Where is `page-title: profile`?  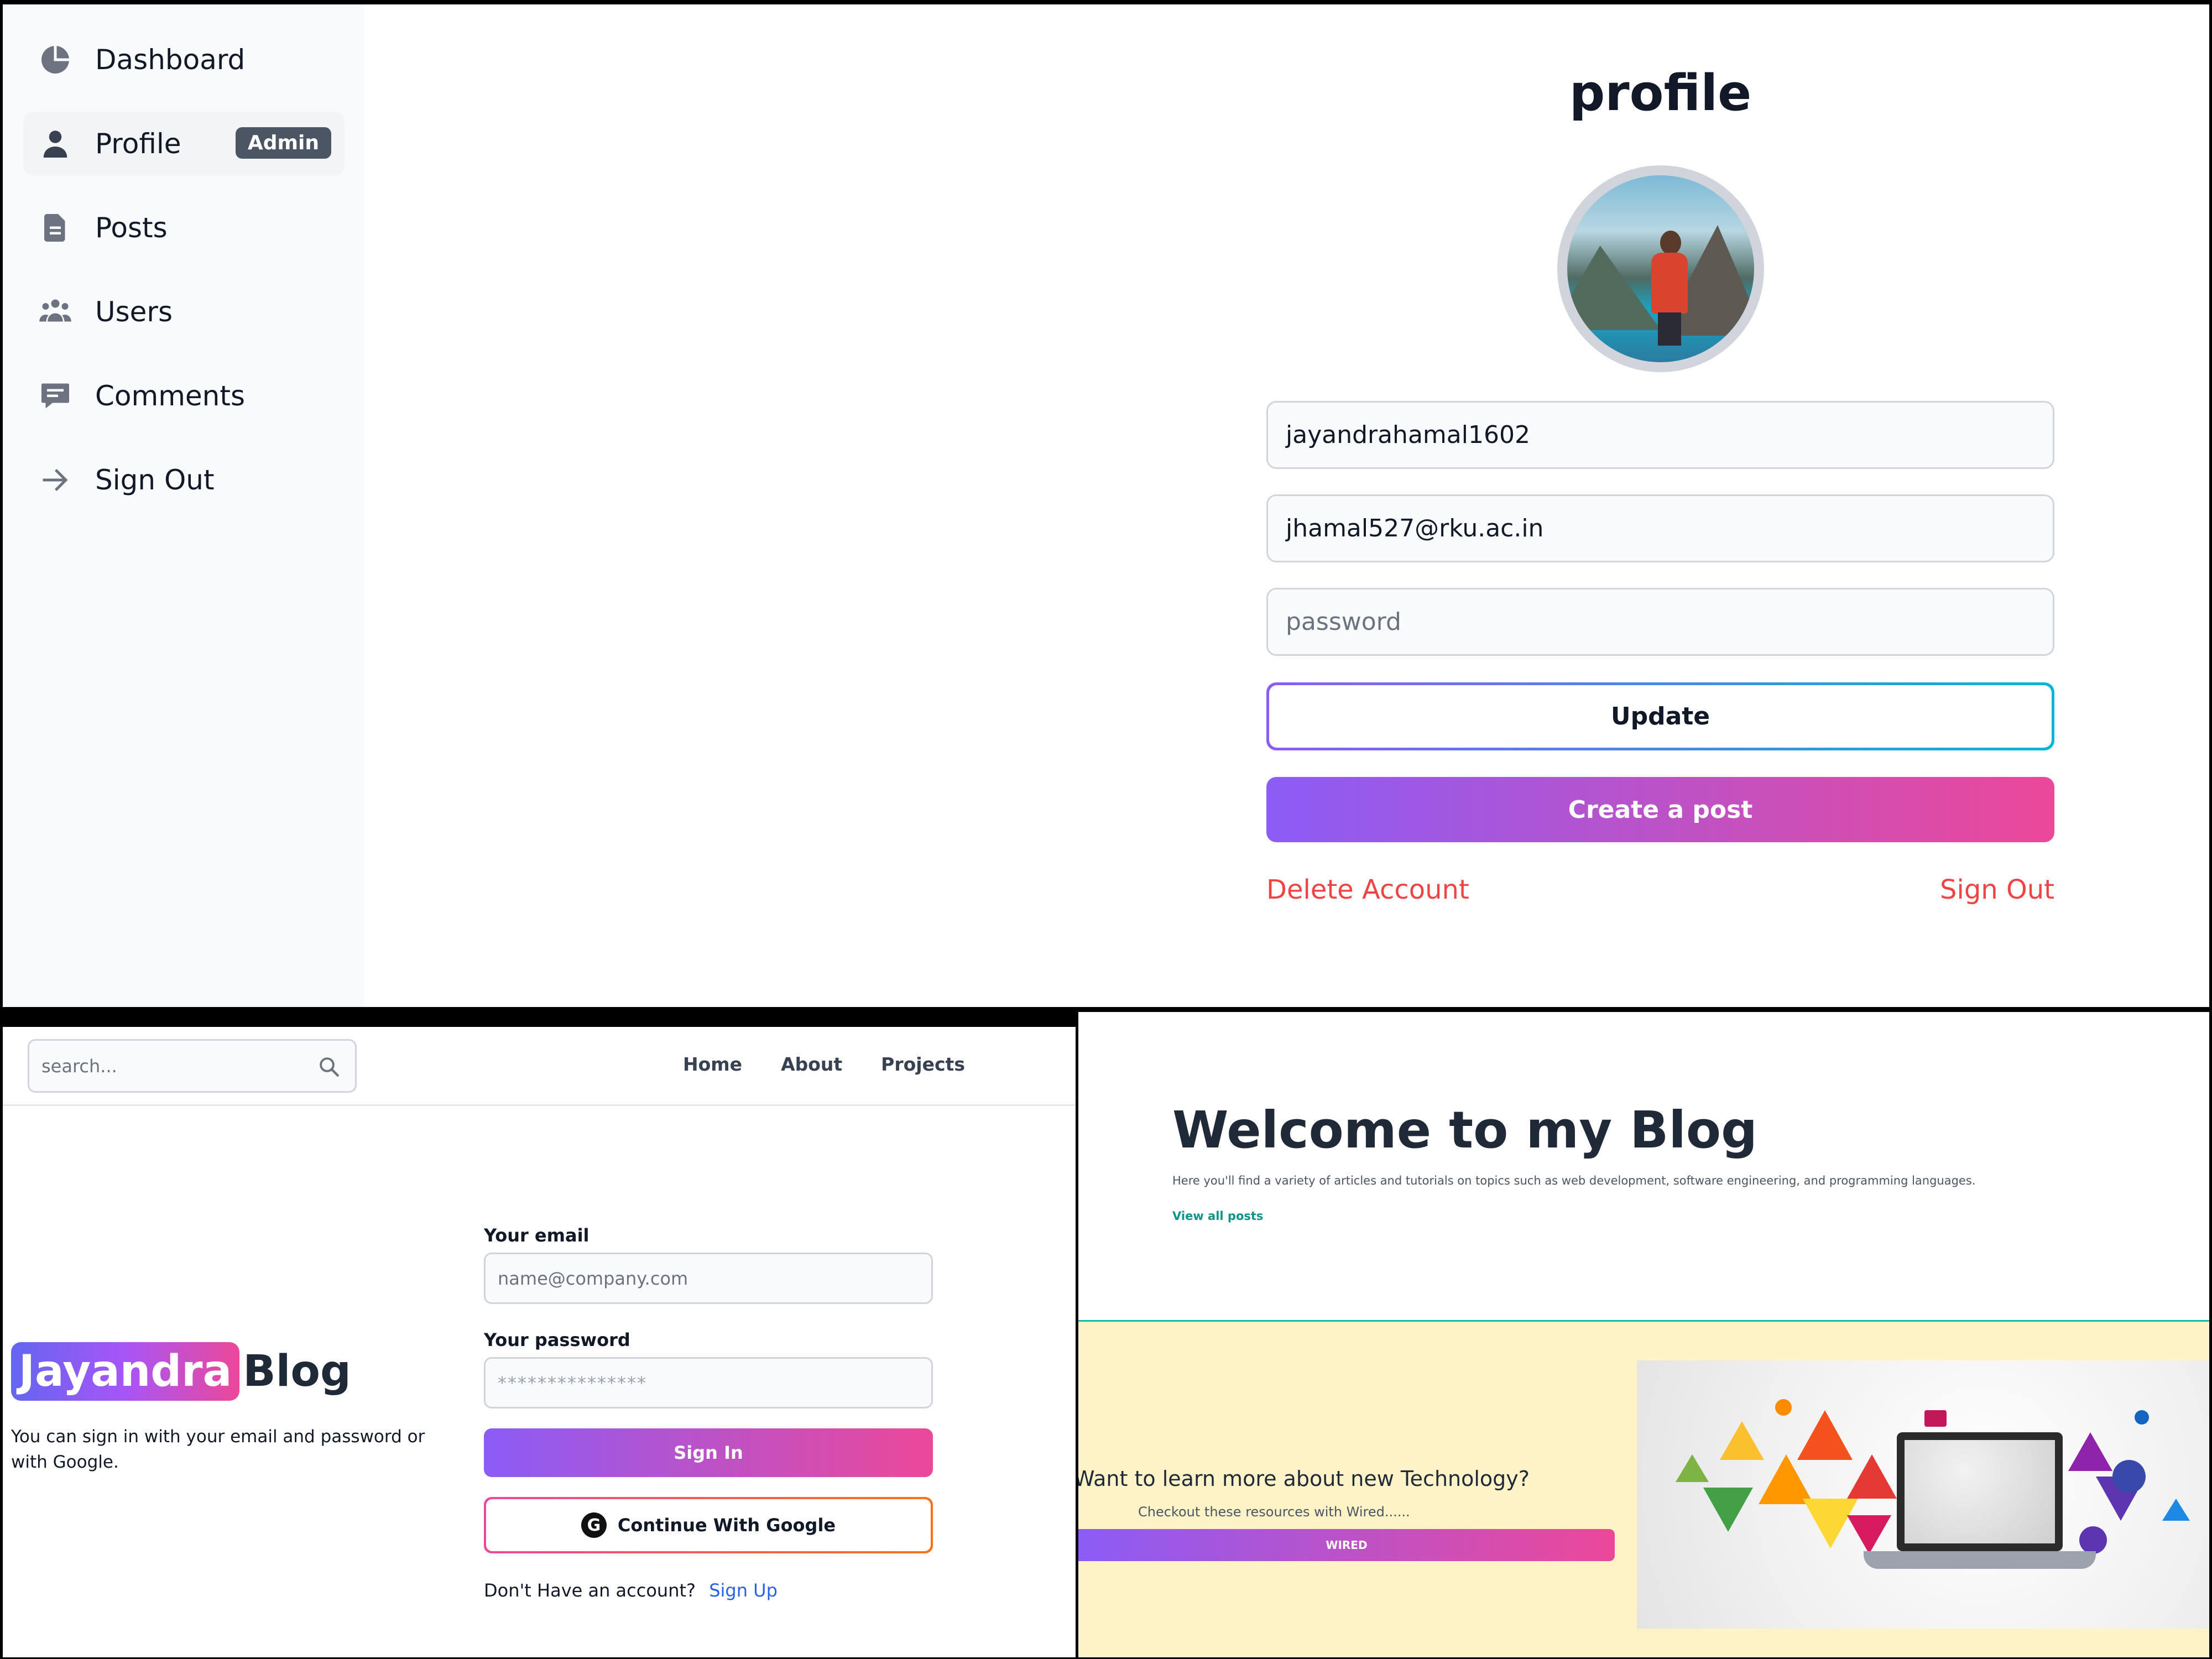
page-title: profile is located at coordinates (1661, 93).